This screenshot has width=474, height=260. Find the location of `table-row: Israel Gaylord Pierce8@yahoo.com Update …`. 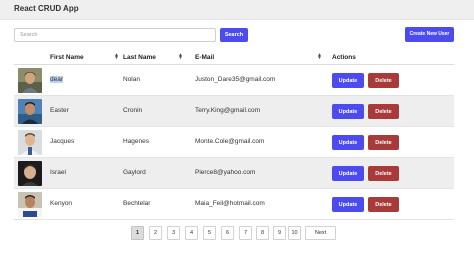

table-row: Israel Gaylord Pierce8@yahoo.com Update … is located at coordinates (234, 173).